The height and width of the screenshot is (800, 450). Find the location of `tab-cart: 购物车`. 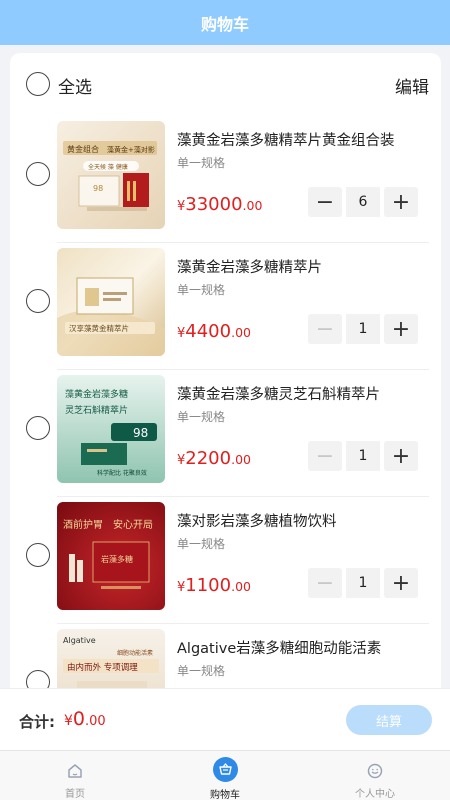

tab-cart: 购物车 is located at coordinates (225, 775).